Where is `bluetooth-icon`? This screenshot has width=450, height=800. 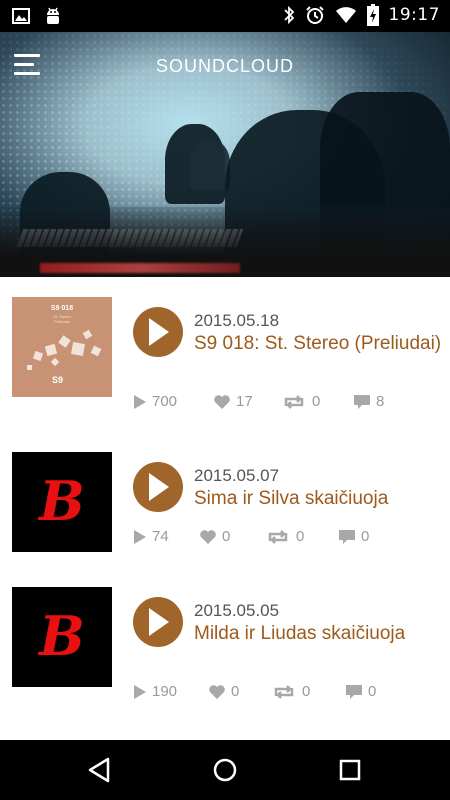 bluetooth-icon is located at coordinates (288, 15).